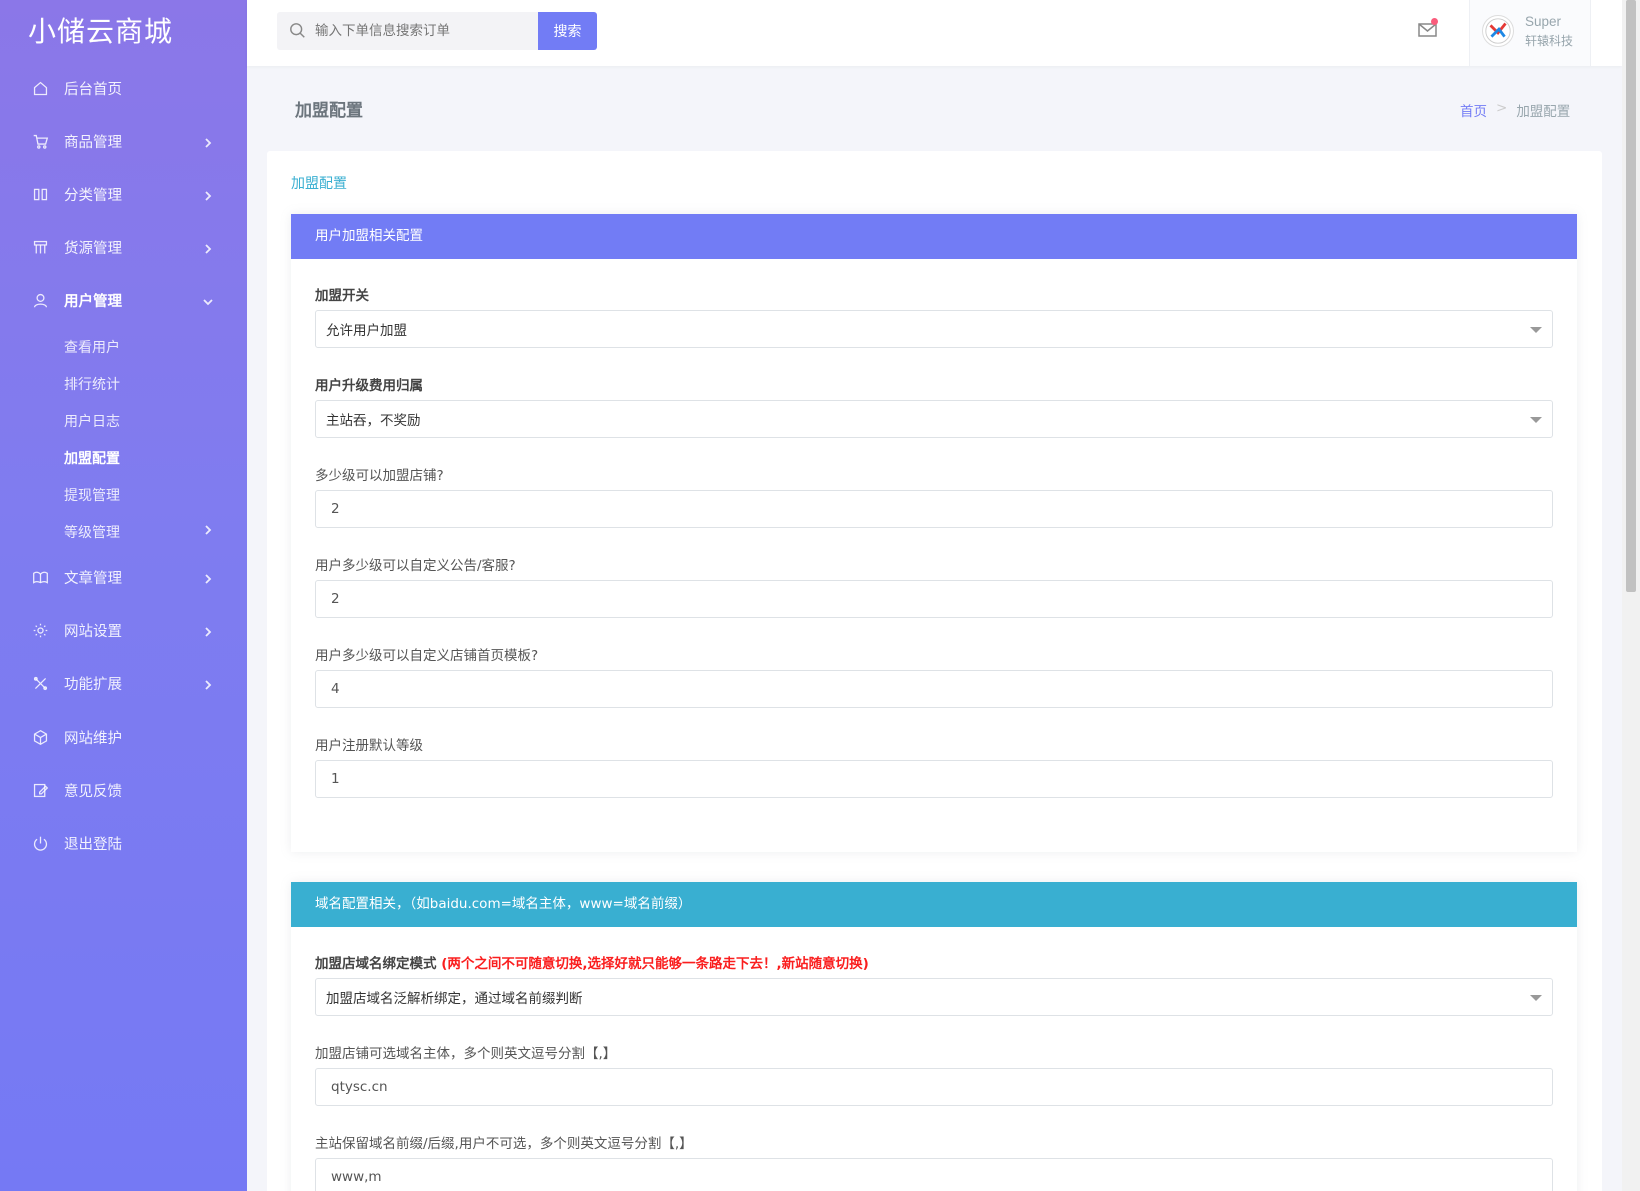 The image size is (1640, 1191). Describe the element at coordinates (93, 578) in the screenshot. I see `sidebar-item-label: 文章管理` at that location.